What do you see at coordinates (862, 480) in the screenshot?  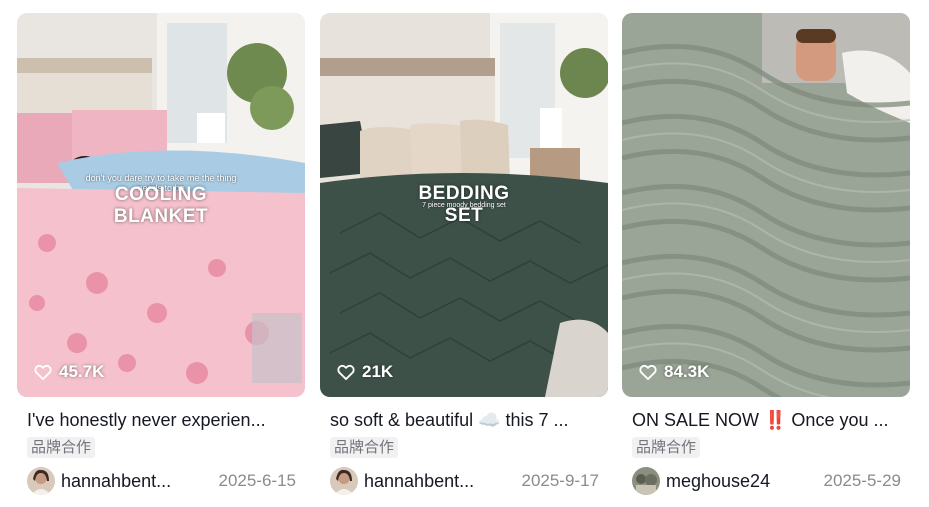 I see `post-date: 2025-5-29` at bounding box center [862, 480].